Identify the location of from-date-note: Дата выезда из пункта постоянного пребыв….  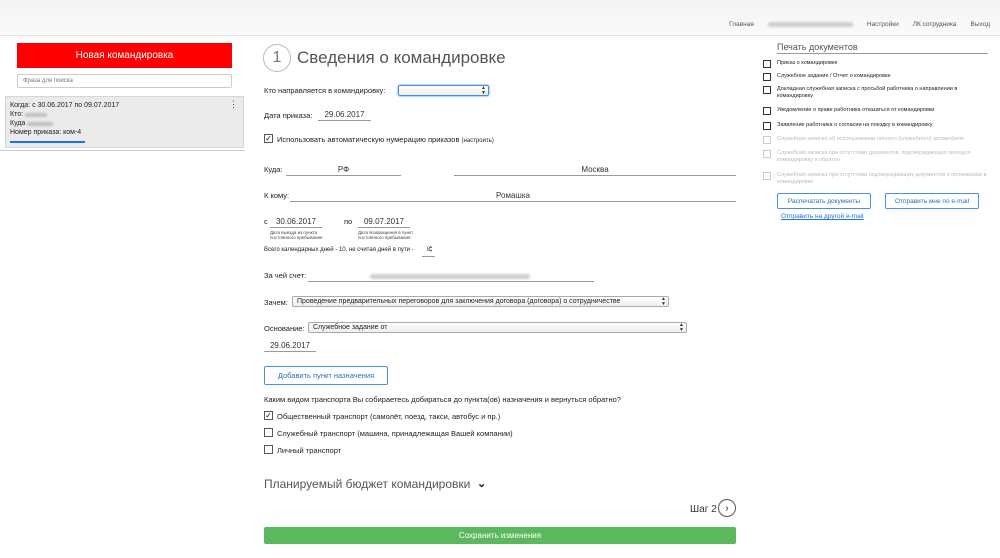
(296, 235).